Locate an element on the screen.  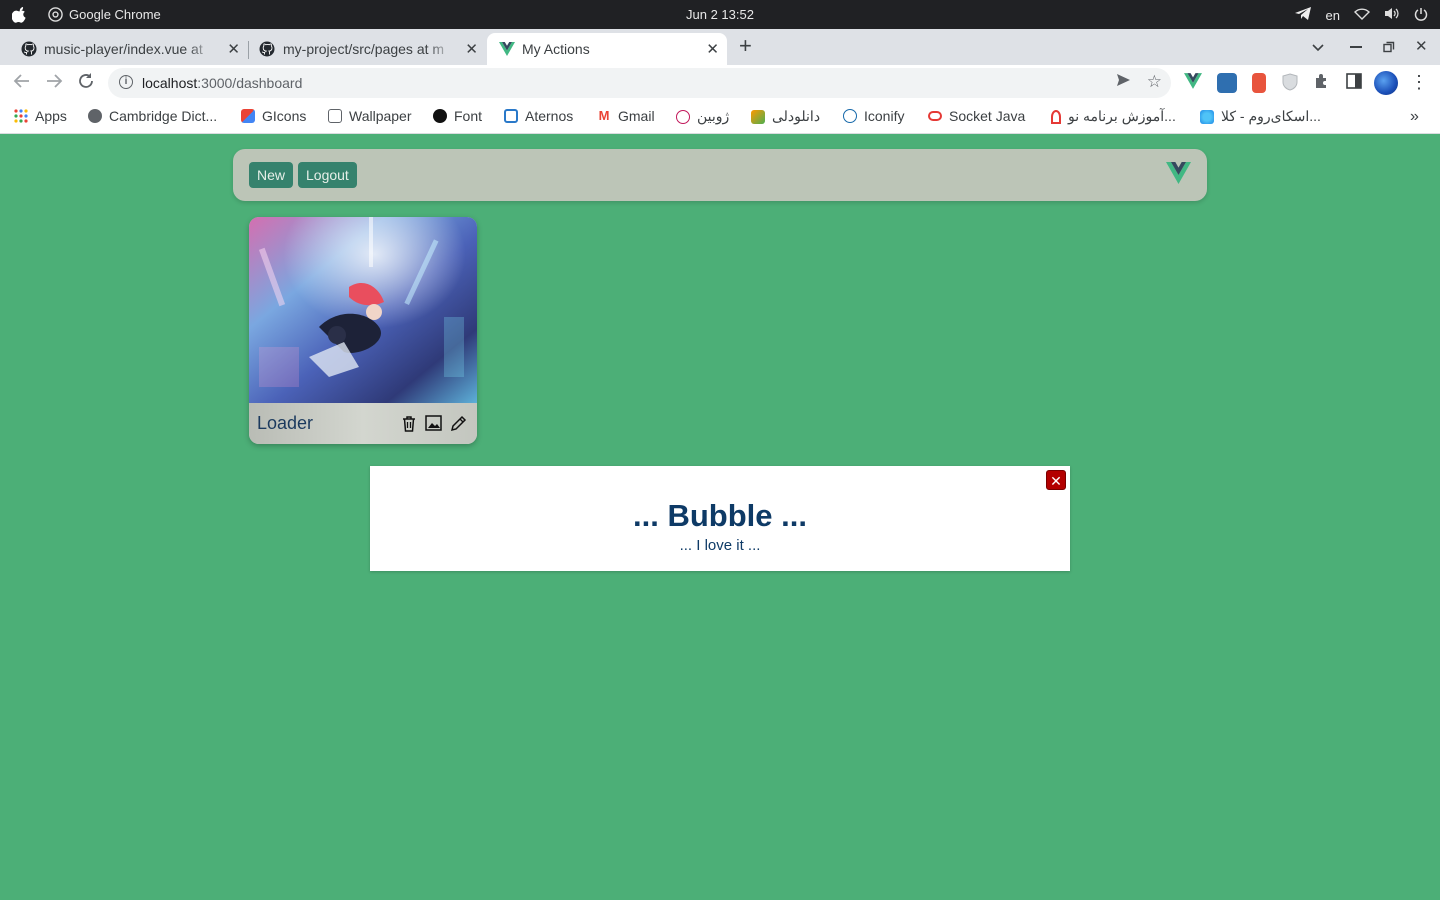
card-footer: Loader is located at coordinates (363, 423).